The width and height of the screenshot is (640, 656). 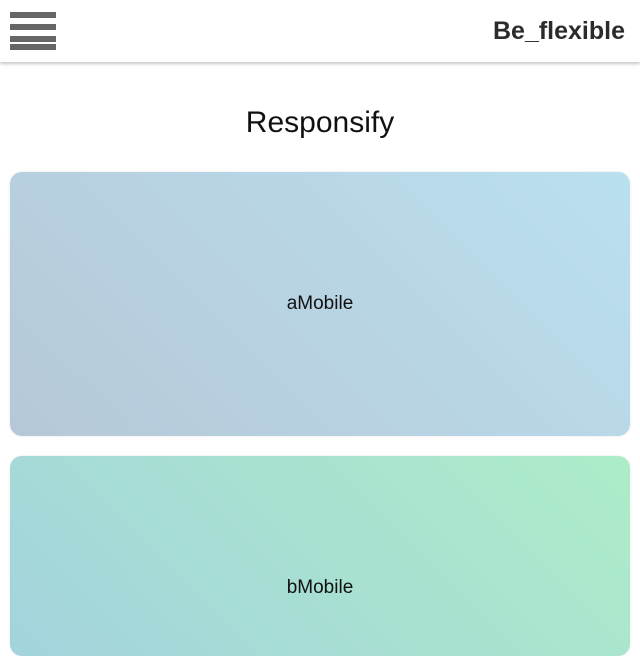 What do you see at coordinates (33, 31) in the screenshot?
I see `hamburger-menu-icon` at bounding box center [33, 31].